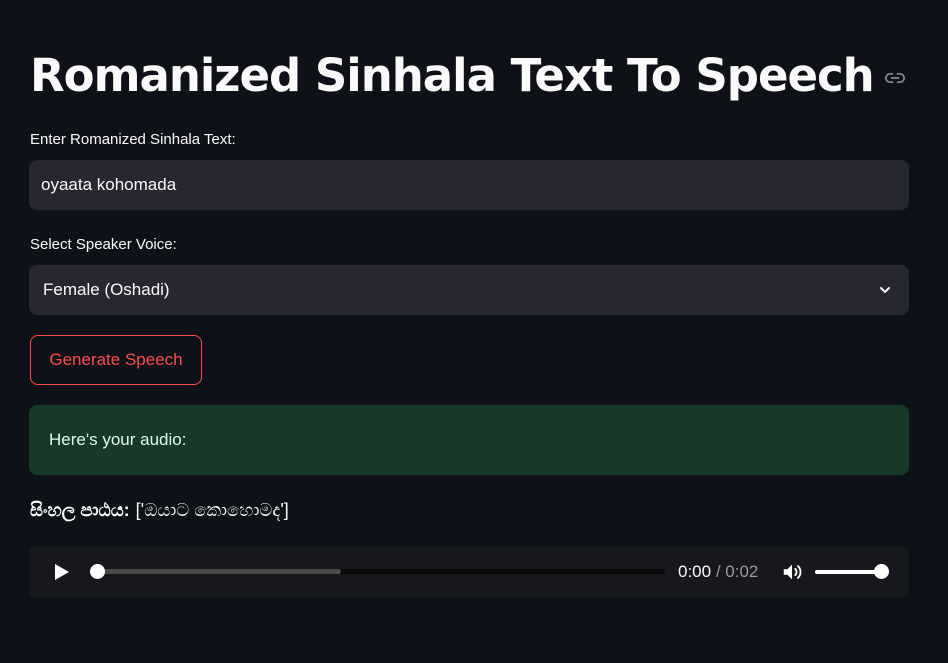 Image resolution: width=948 pixels, height=663 pixels. Describe the element at coordinates (469, 440) in the screenshot. I see `success-alert: Here's your audio:` at that location.